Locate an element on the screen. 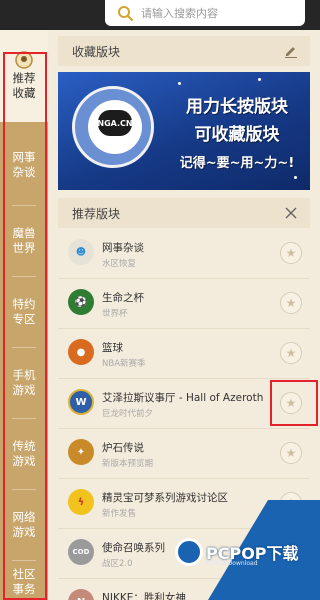 The width and height of the screenshot is (320, 600). sidebar-item-special: 特约 专区 is located at coordinates (24, 312).